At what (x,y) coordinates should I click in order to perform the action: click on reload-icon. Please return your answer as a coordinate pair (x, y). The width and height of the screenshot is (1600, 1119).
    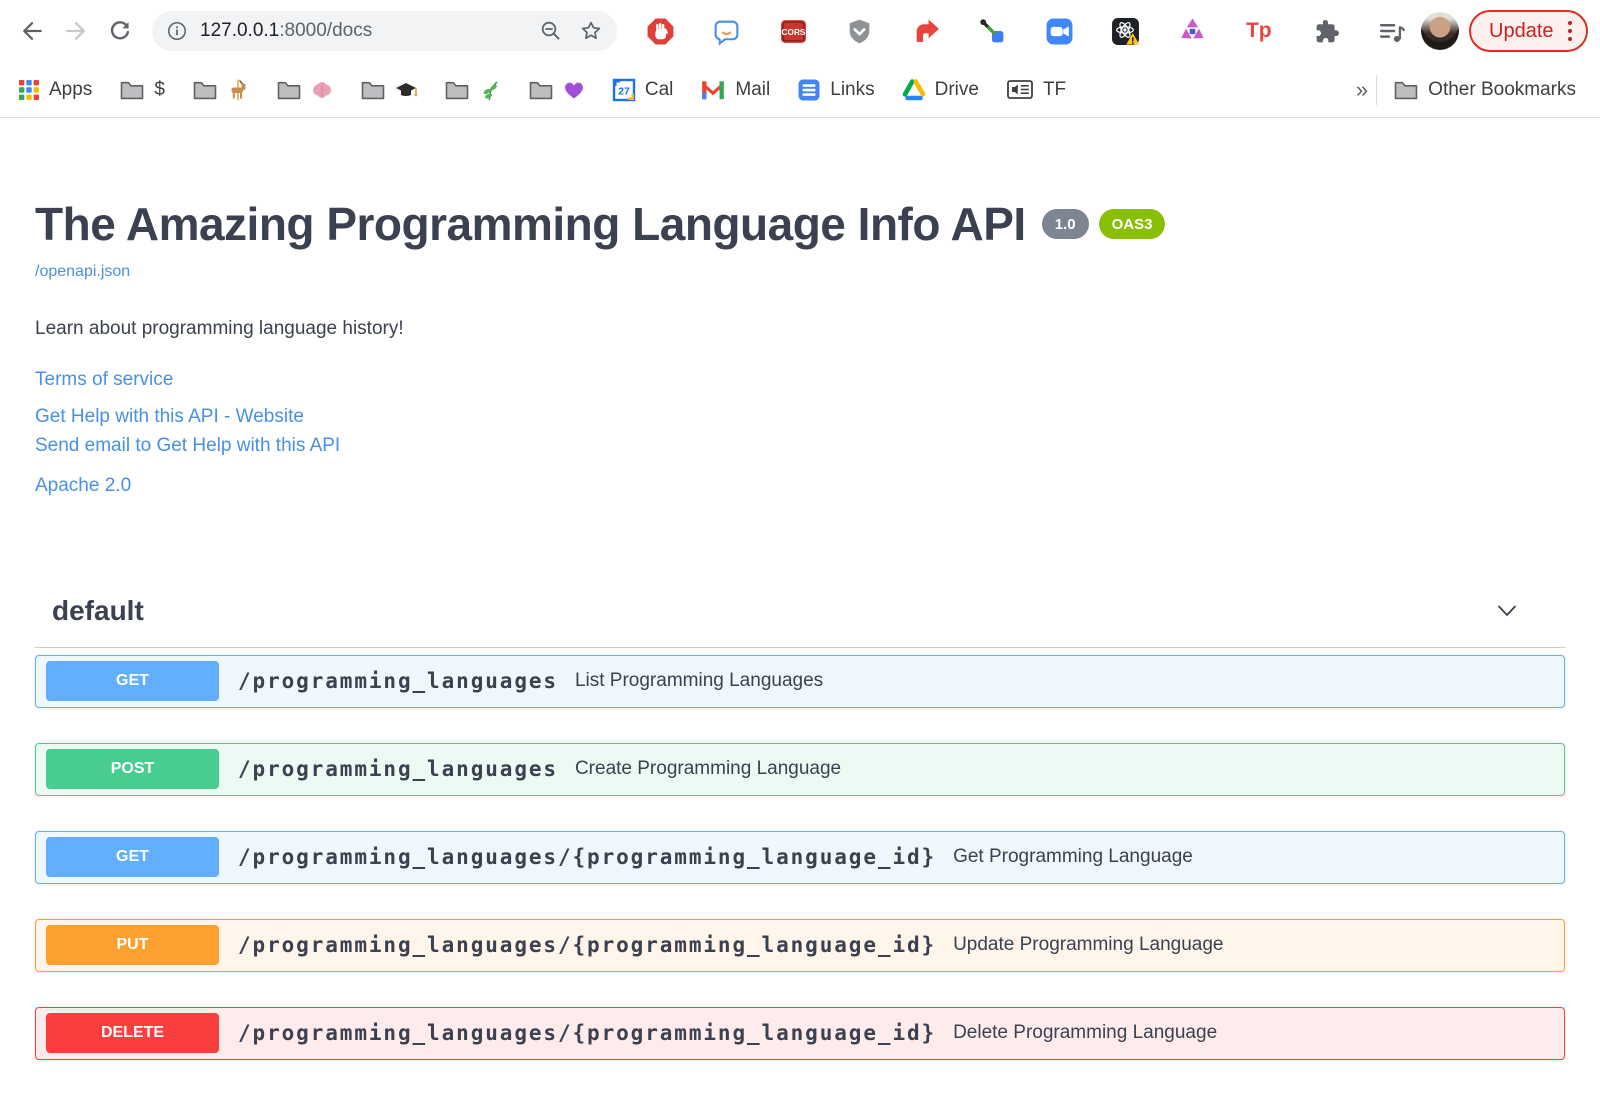
    Looking at the image, I should click on (120, 30).